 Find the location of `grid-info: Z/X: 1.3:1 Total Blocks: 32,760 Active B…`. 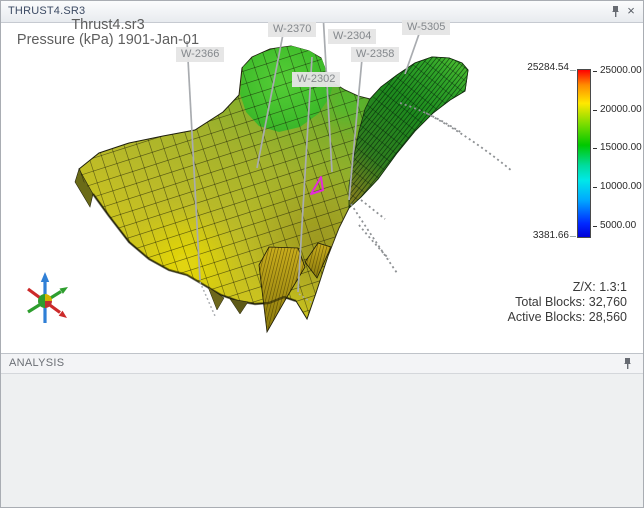

grid-info: Z/X: 1.3:1 Total Blocks: 32,760 Active B… is located at coordinates (567, 302).